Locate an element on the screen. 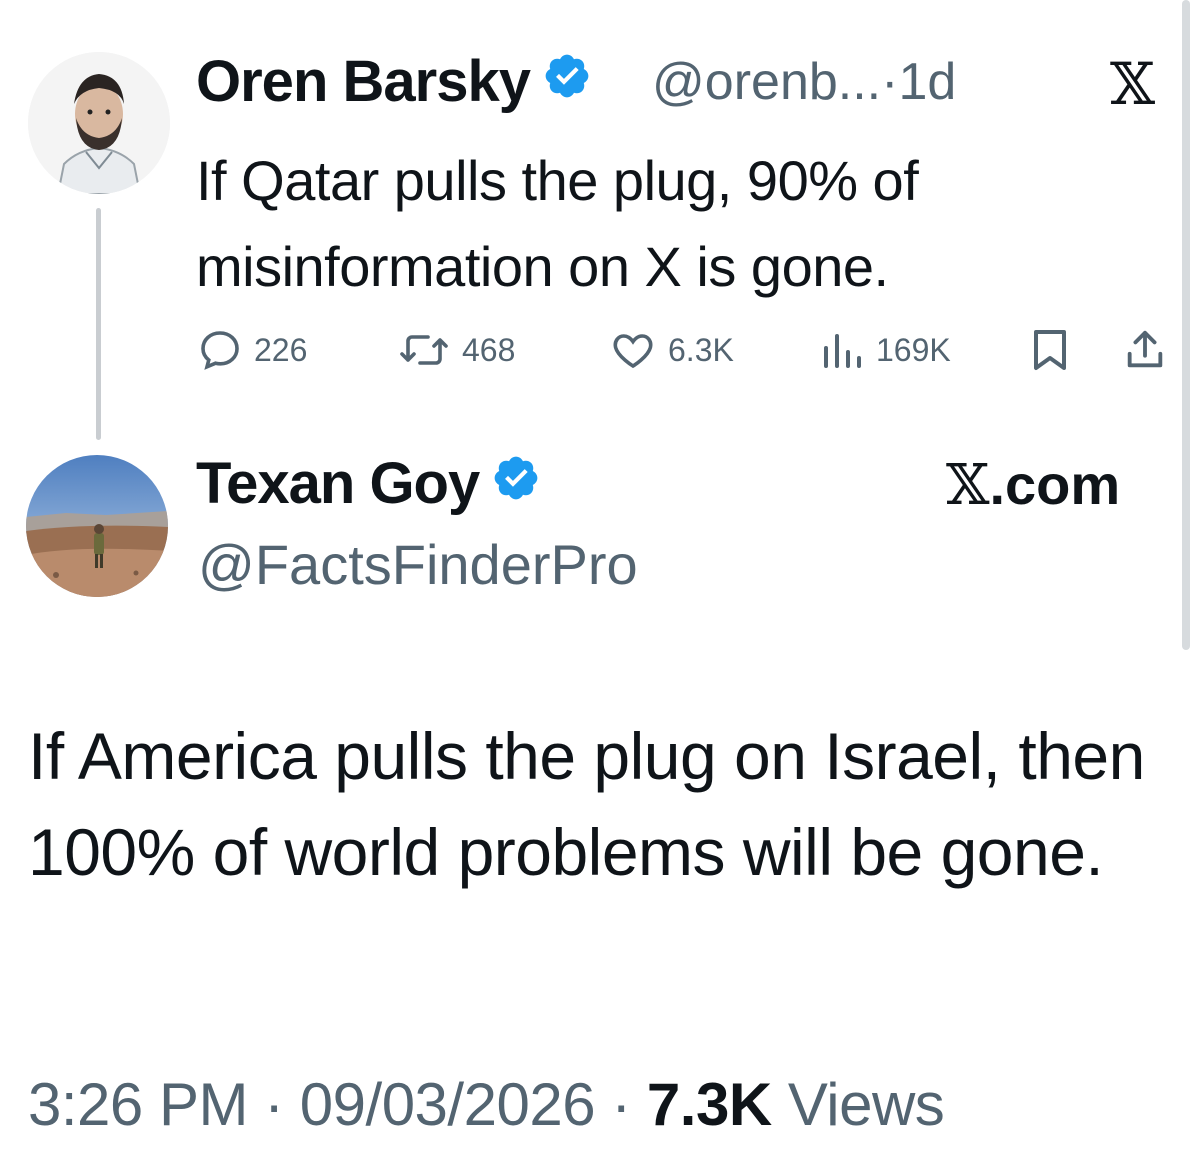 The width and height of the screenshot is (1200, 1173). author-name-row: Oren Barsky is located at coordinates (394, 81).